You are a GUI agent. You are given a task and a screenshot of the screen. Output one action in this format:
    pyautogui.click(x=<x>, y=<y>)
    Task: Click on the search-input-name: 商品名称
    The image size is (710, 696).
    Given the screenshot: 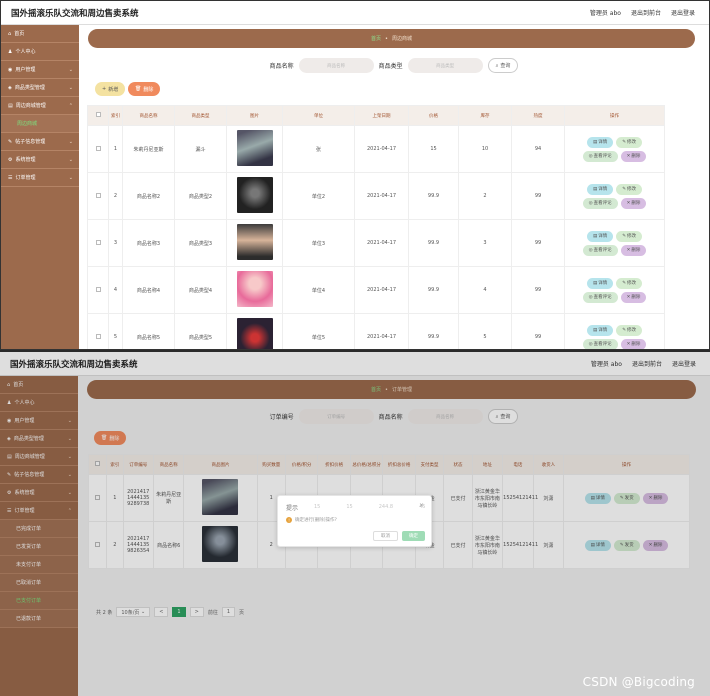 What is the action you would take?
    pyautogui.click(x=336, y=65)
    